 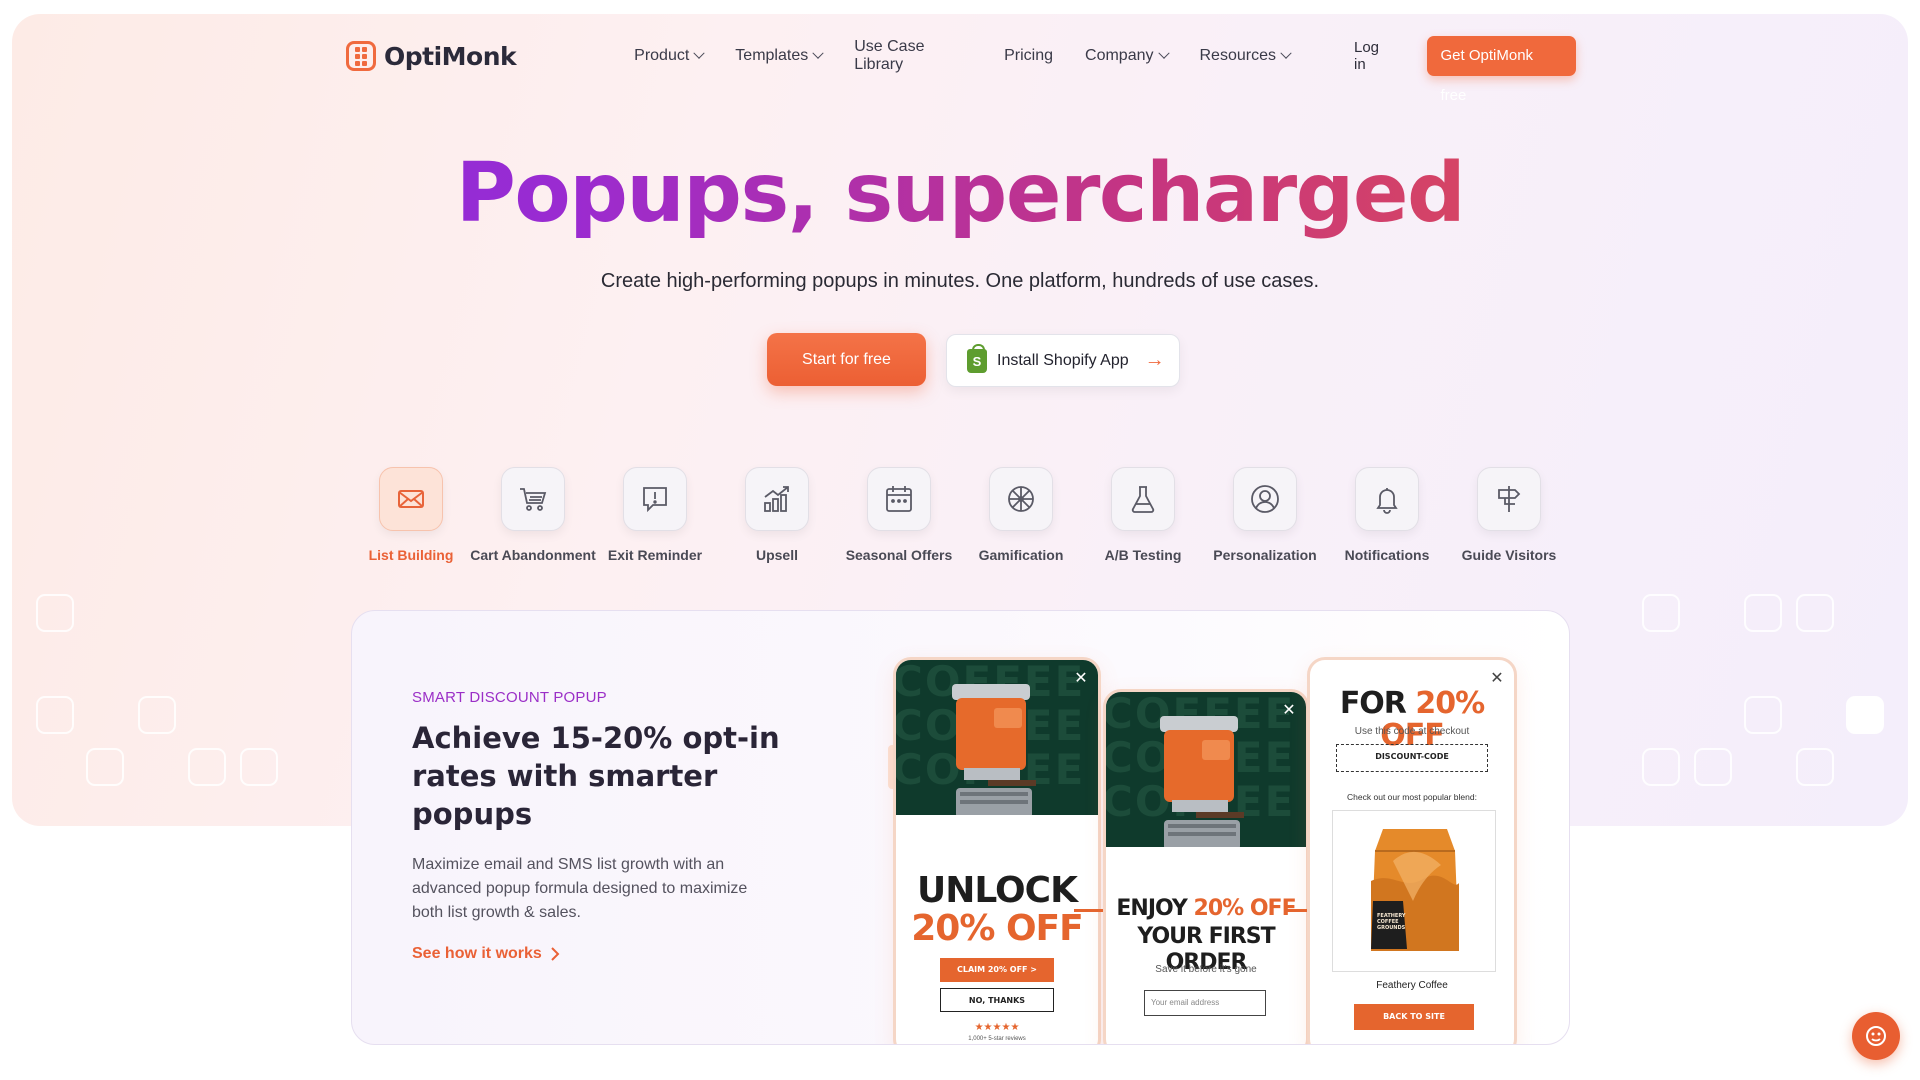 I want to click on popup-headline: FOR 20% OFF, so click(x=1412, y=720).